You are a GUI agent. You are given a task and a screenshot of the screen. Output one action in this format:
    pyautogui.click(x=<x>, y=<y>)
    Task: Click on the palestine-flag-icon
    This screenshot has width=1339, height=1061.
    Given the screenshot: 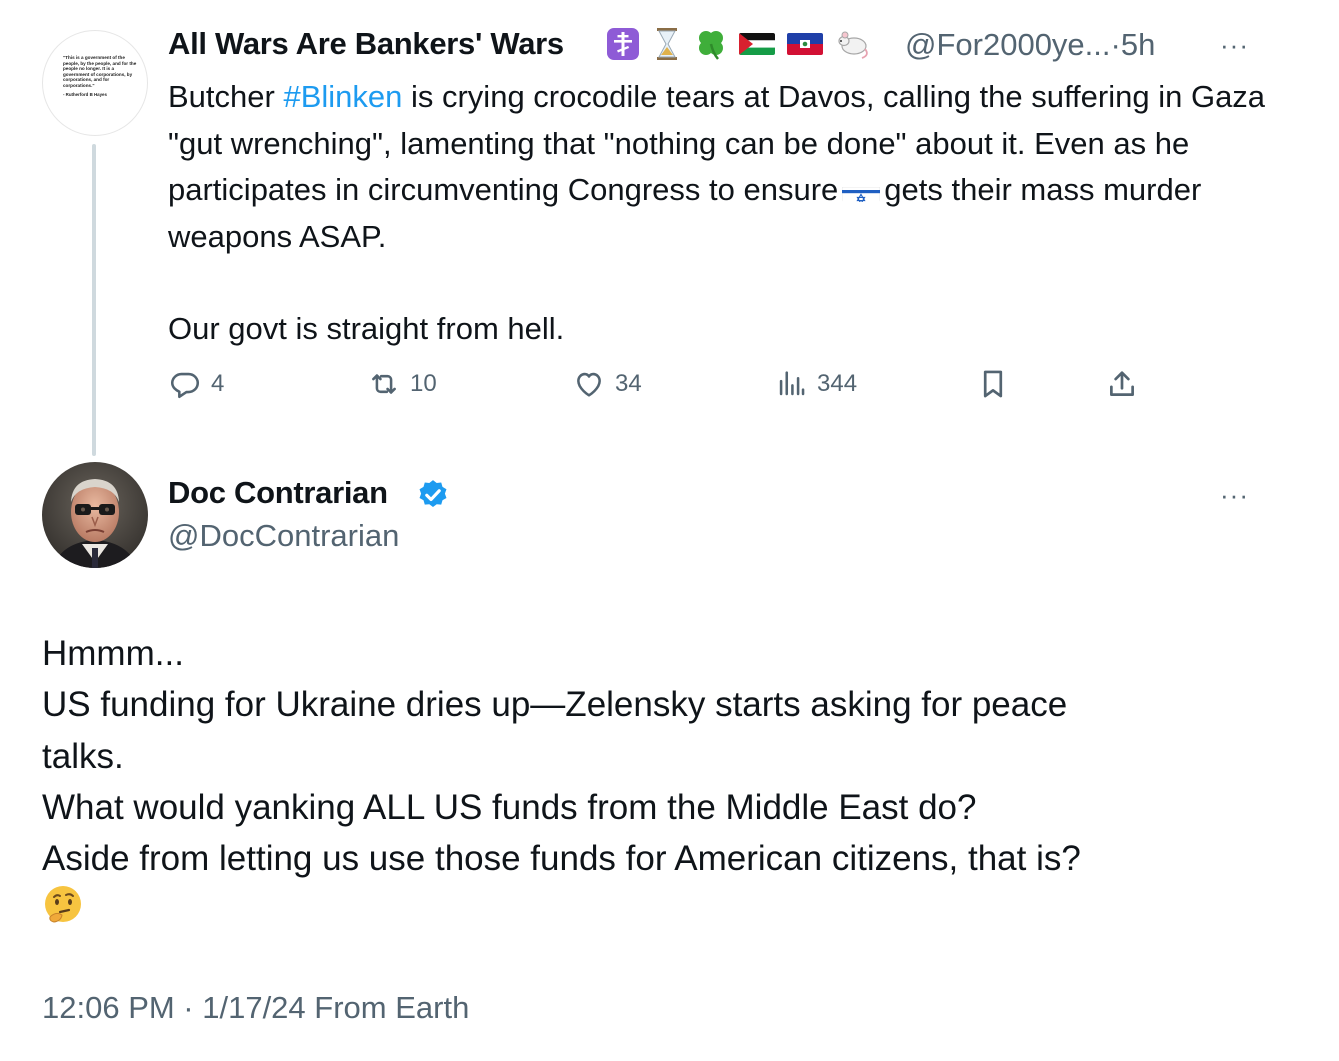 What is the action you would take?
    pyautogui.click(x=757, y=44)
    